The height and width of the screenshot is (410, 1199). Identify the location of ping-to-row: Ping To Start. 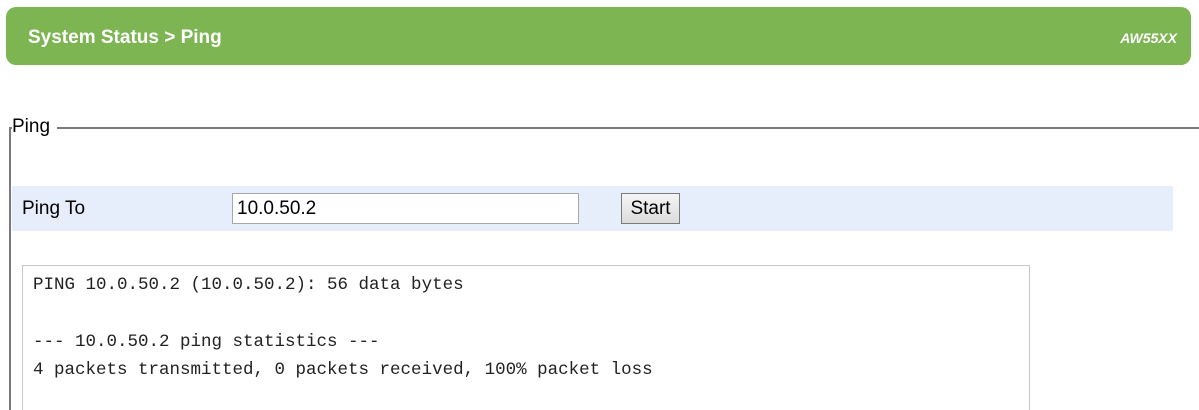
(592, 208).